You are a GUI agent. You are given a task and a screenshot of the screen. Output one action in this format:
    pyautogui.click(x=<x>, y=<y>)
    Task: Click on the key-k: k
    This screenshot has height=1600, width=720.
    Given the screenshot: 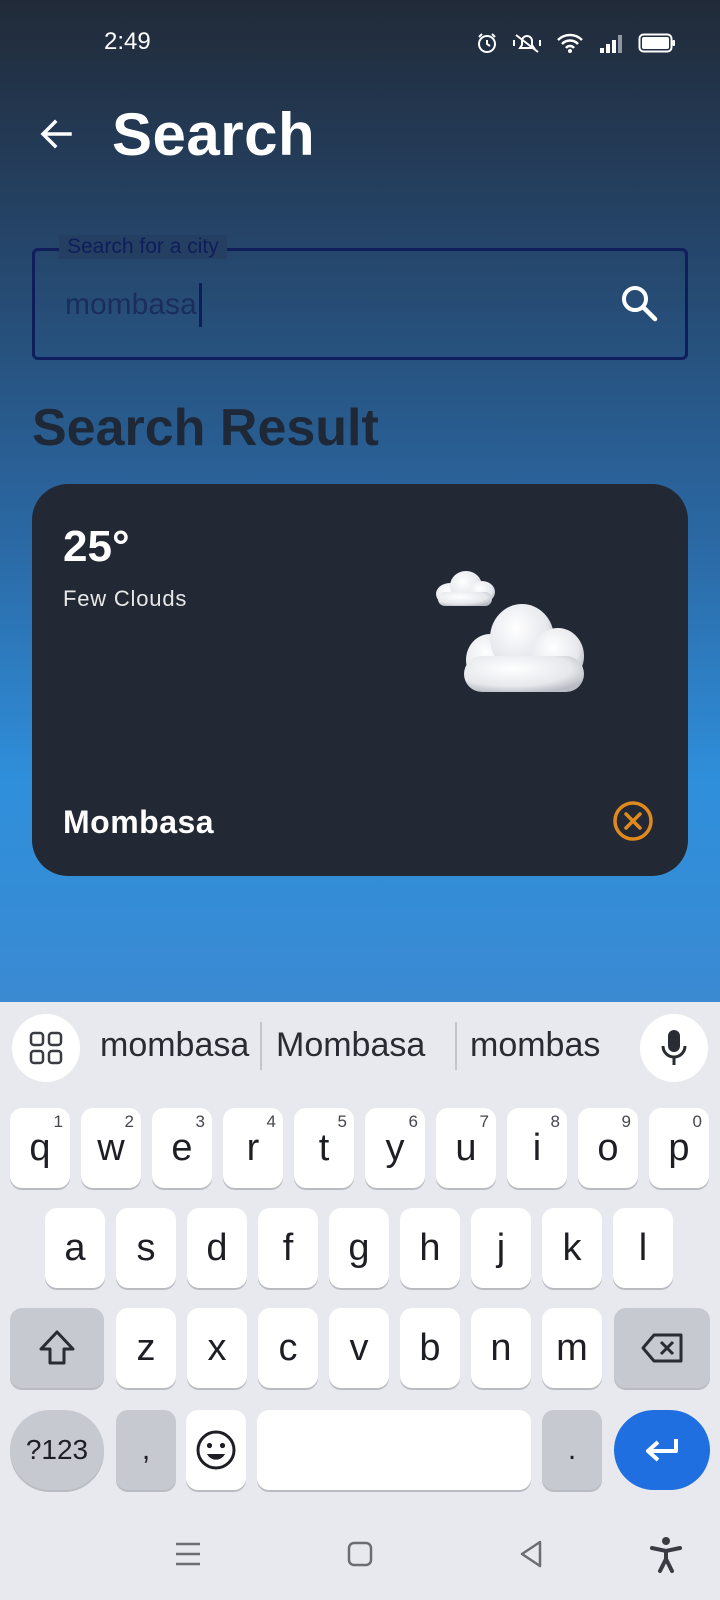 What is the action you would take?
    pyautogui.click(x=572, y=1248)
    